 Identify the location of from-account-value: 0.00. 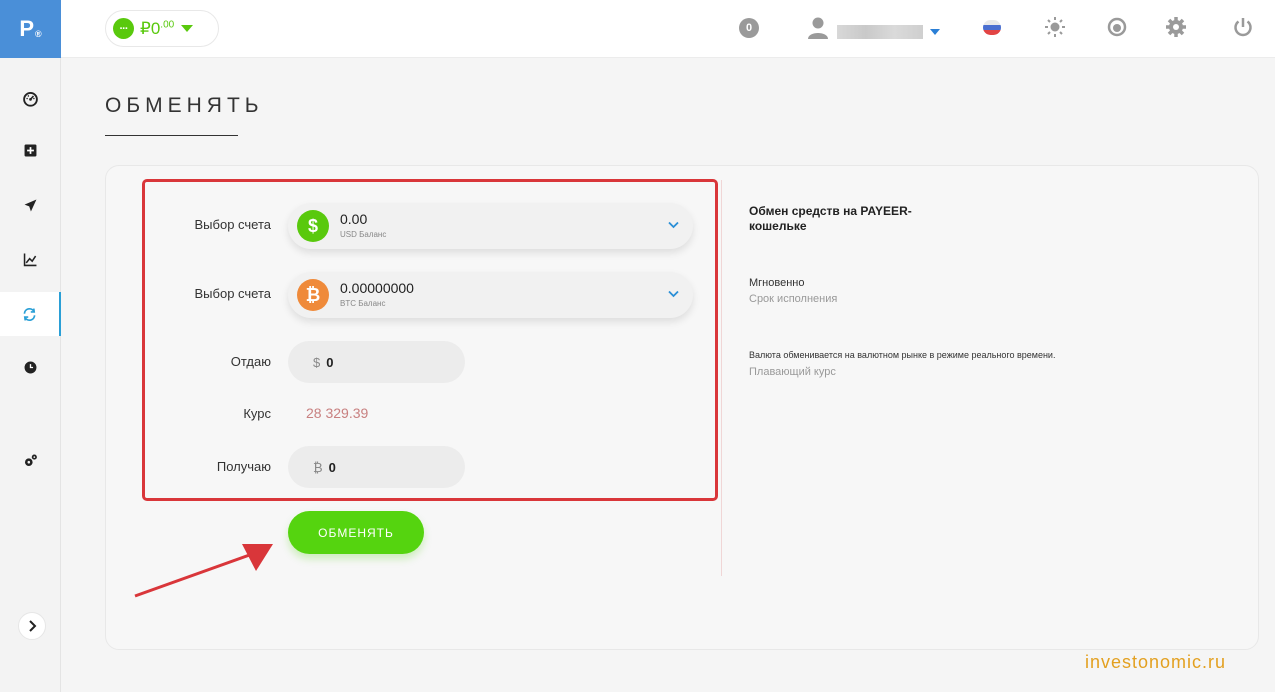
(354, 219).